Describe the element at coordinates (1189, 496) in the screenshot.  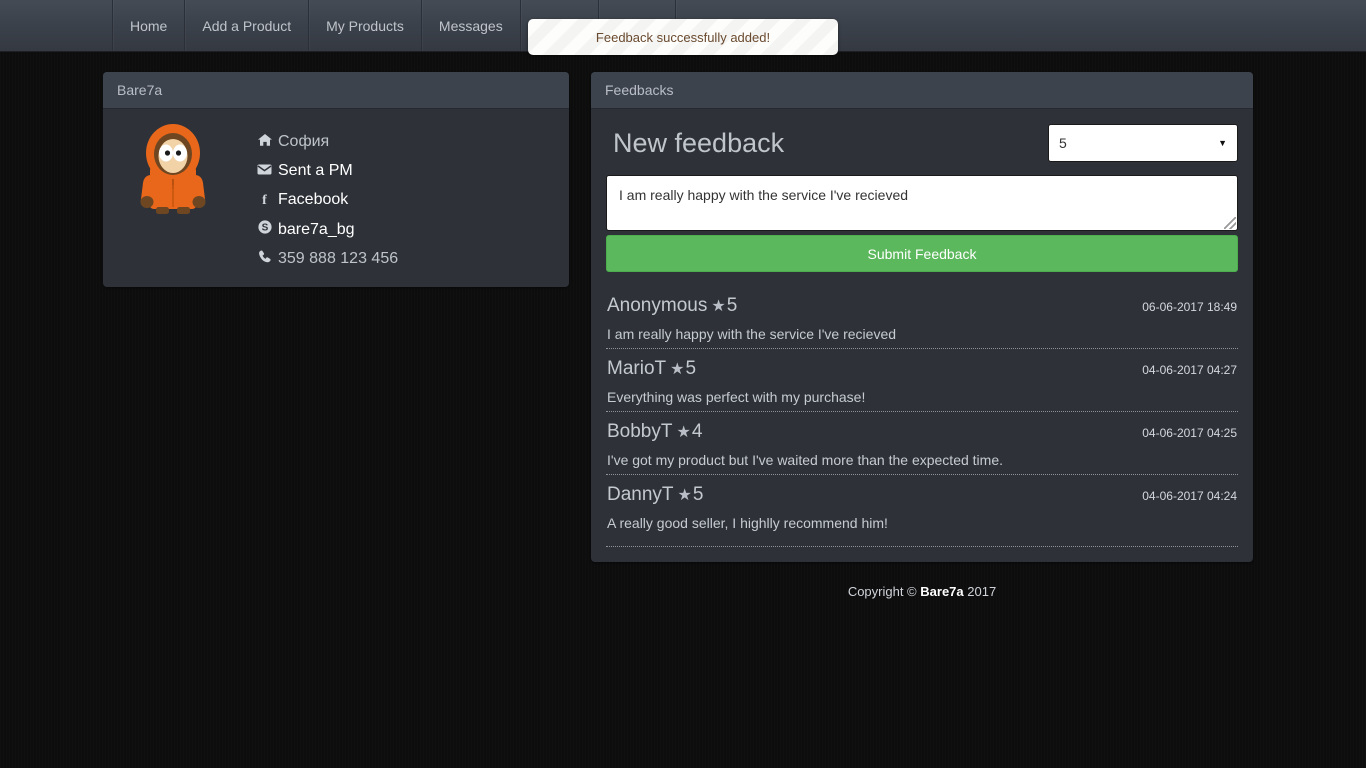
I see `feedback-date: 04-06-2017 04:24` at that location.